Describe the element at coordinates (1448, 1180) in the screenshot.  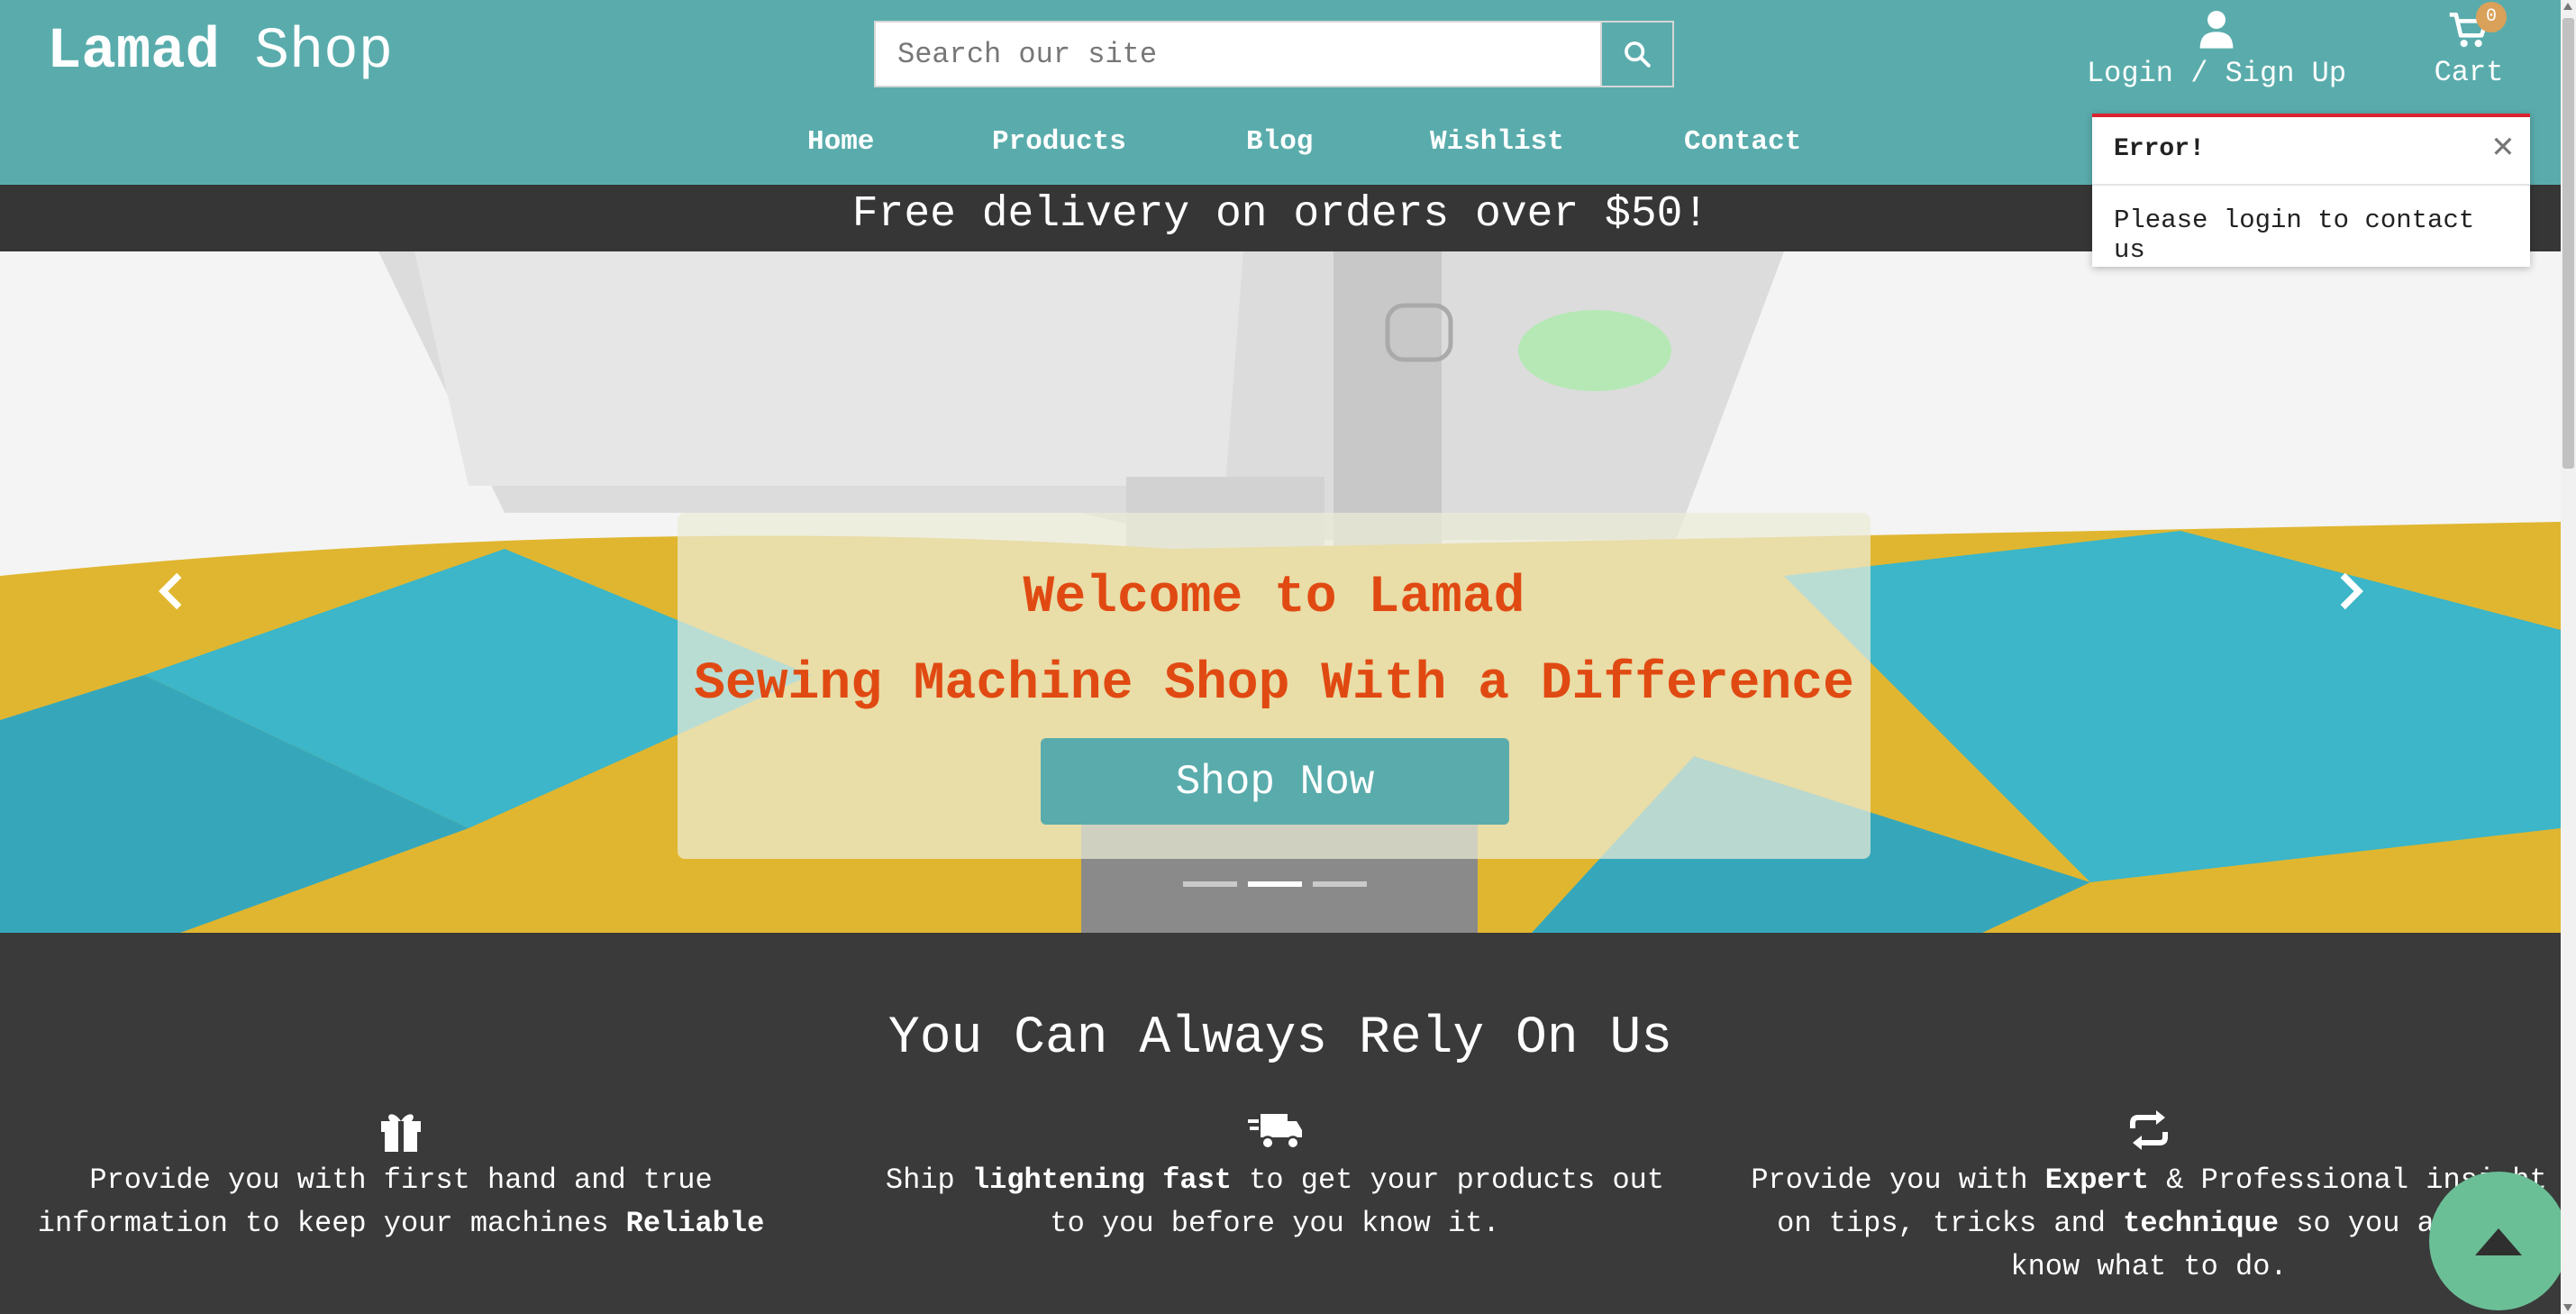
I see `feature-shipping-line1-post: to get your products out` at that location.